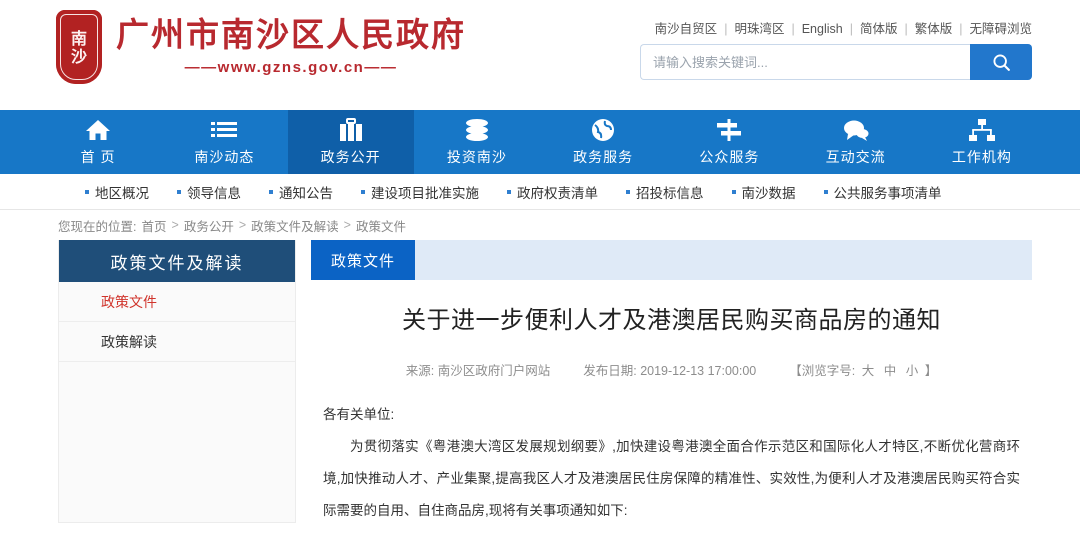 This screenshot has height=544, width=1080. I want to click on site-title: 广州市南沙区人民政府, so click(291, 34).